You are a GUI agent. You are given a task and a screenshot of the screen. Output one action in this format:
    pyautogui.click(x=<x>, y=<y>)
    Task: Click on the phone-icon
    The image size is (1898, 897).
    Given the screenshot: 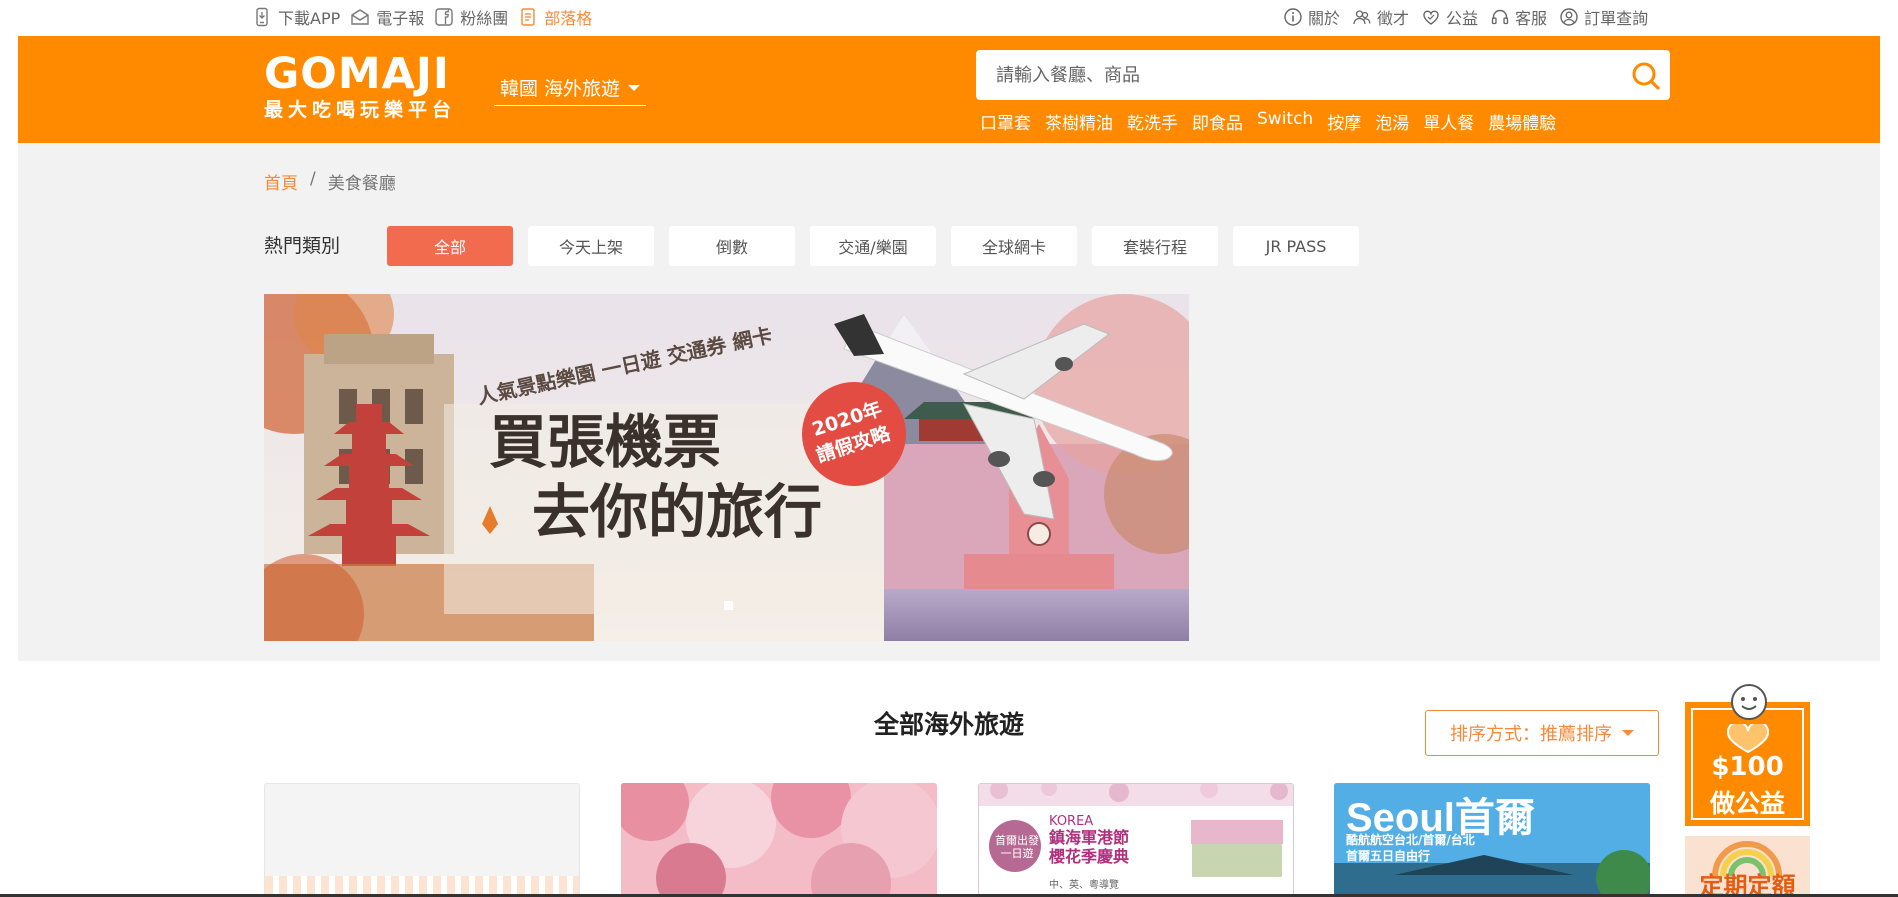 What is the action you would take?
    pyautogui.click(x=262, y=17)
    